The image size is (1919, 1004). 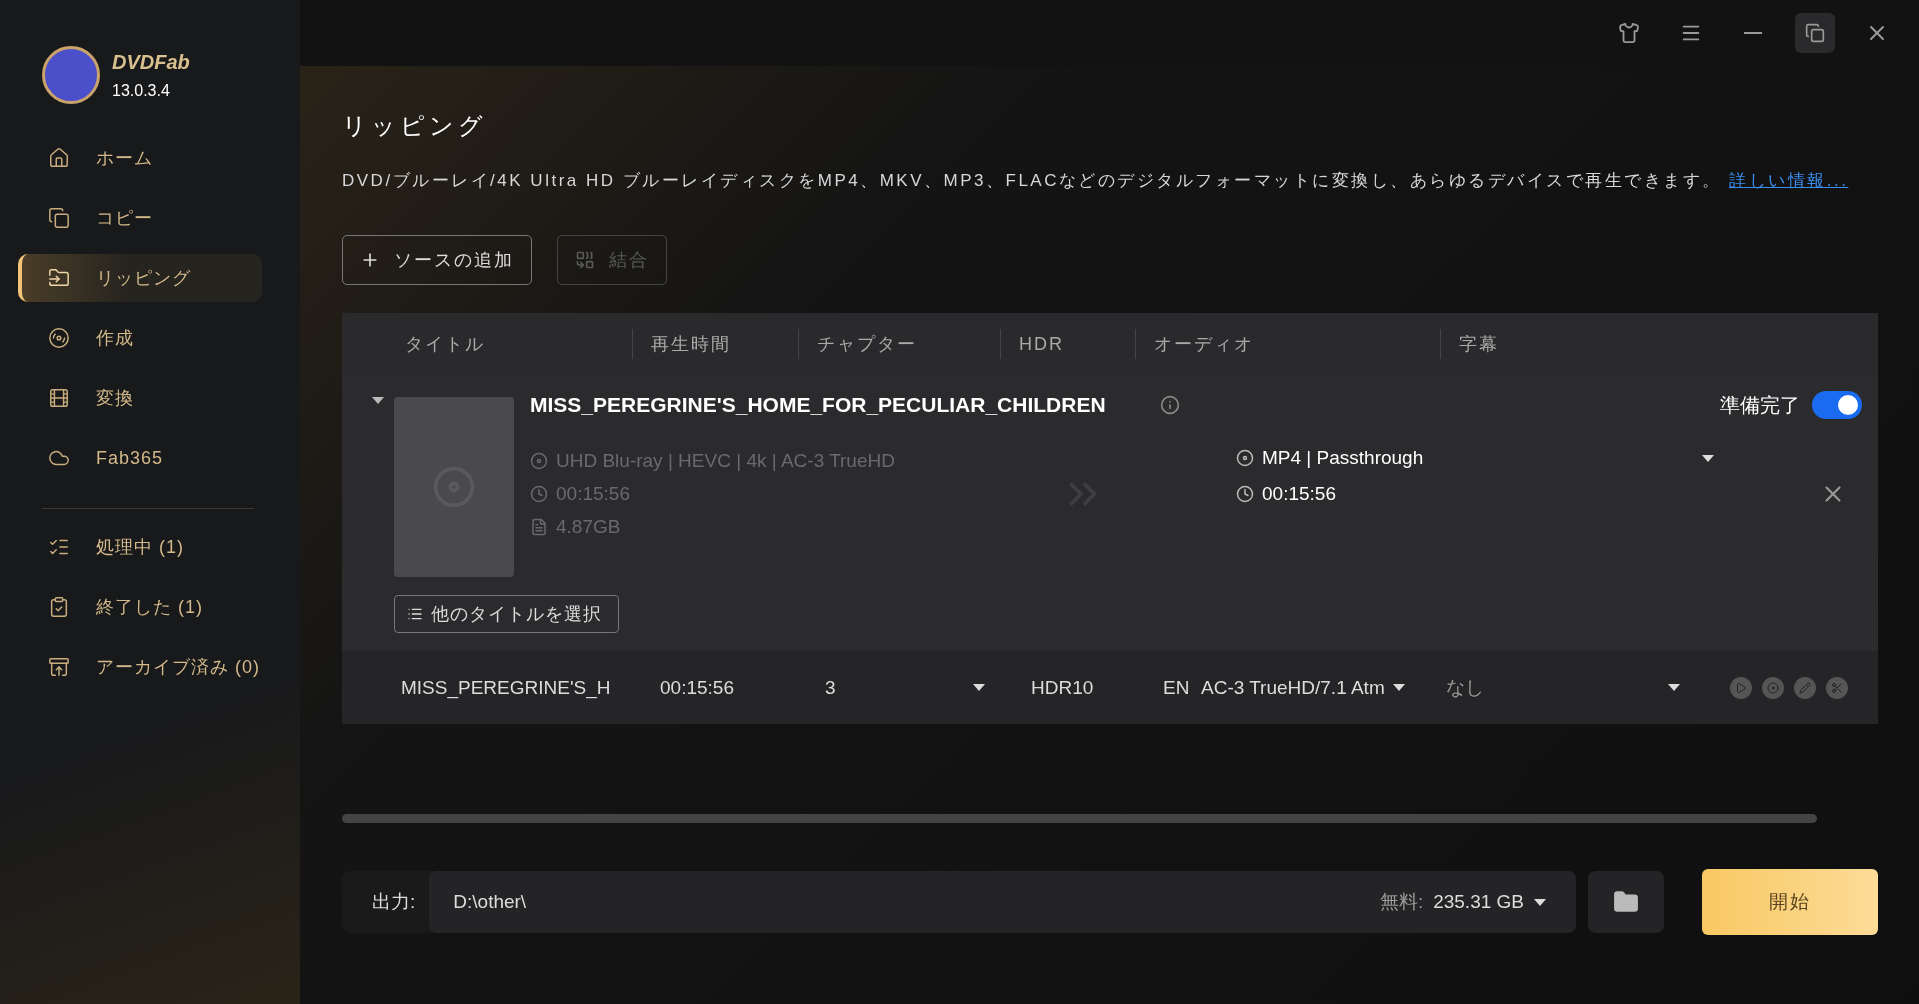 What do you see at coordinates (1063, 687) in the screenshot?
I see `table-cell-text: HDR10` at bounding box center [1063, 687].